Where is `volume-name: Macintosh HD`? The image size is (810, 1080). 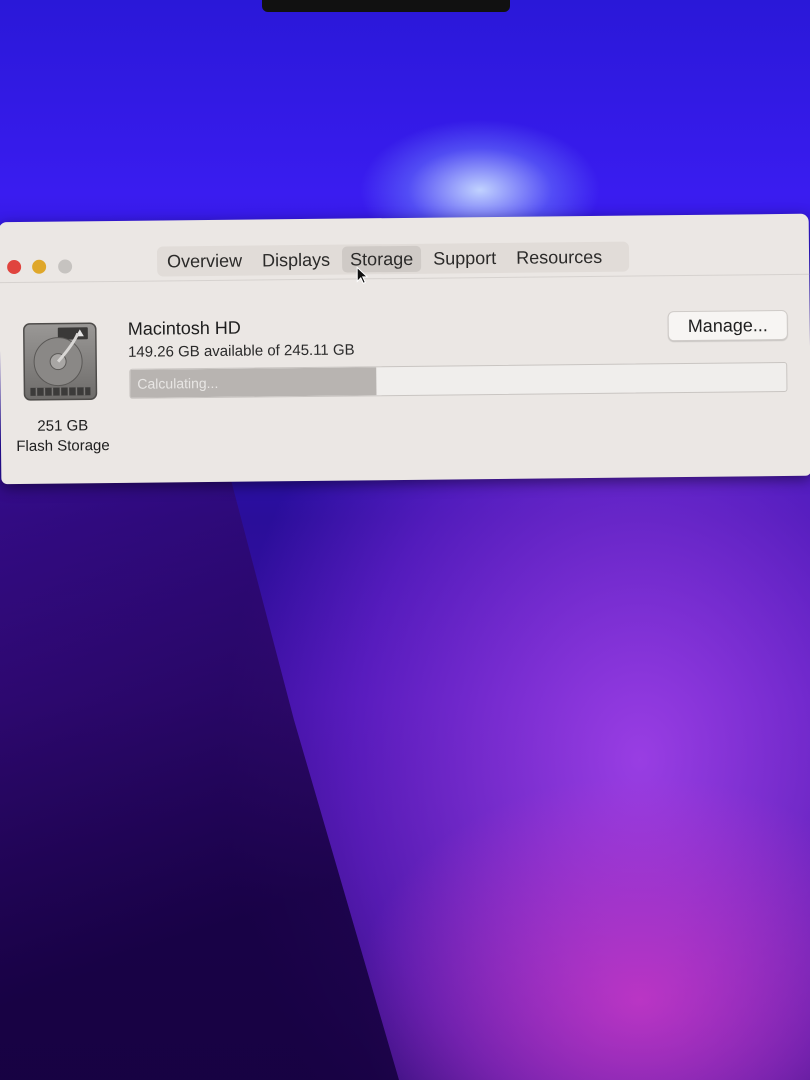
volume-name: Macintosh HD is located at coordinates (184, 328).